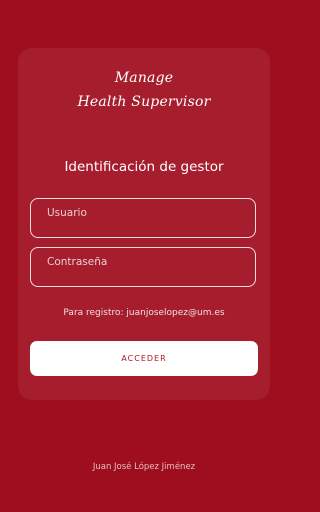 This screenshot has width=320, height=512. What do you see at coordinates (77, 262) in the screenshot?
I see `password-placeholder: Contraseña` at bounding box center [77, 262].